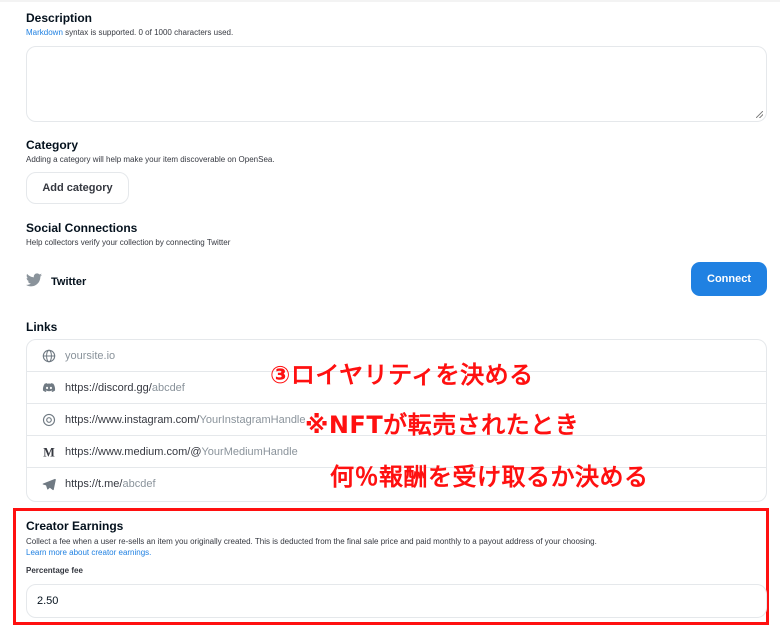 The image size is (780, 628). I want to click on medium-input: https://www.medium.com/@YourMediumHandle, so click(181, 452).